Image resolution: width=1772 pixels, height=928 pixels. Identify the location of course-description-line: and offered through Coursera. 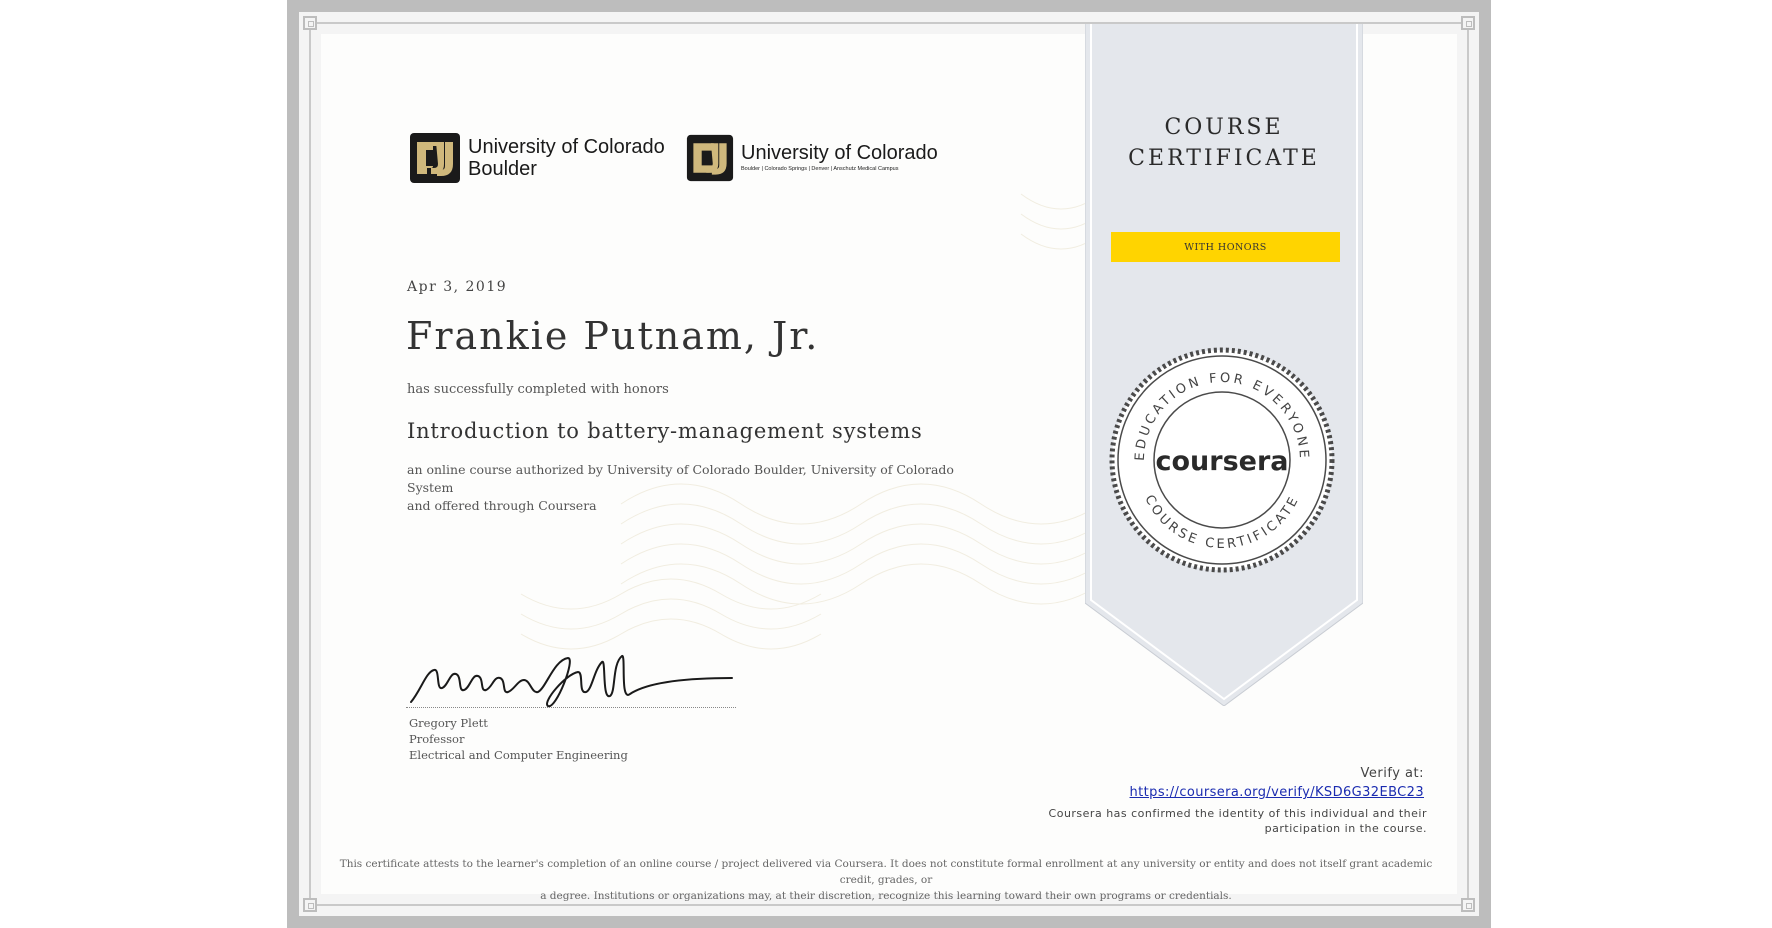
(502, 505).